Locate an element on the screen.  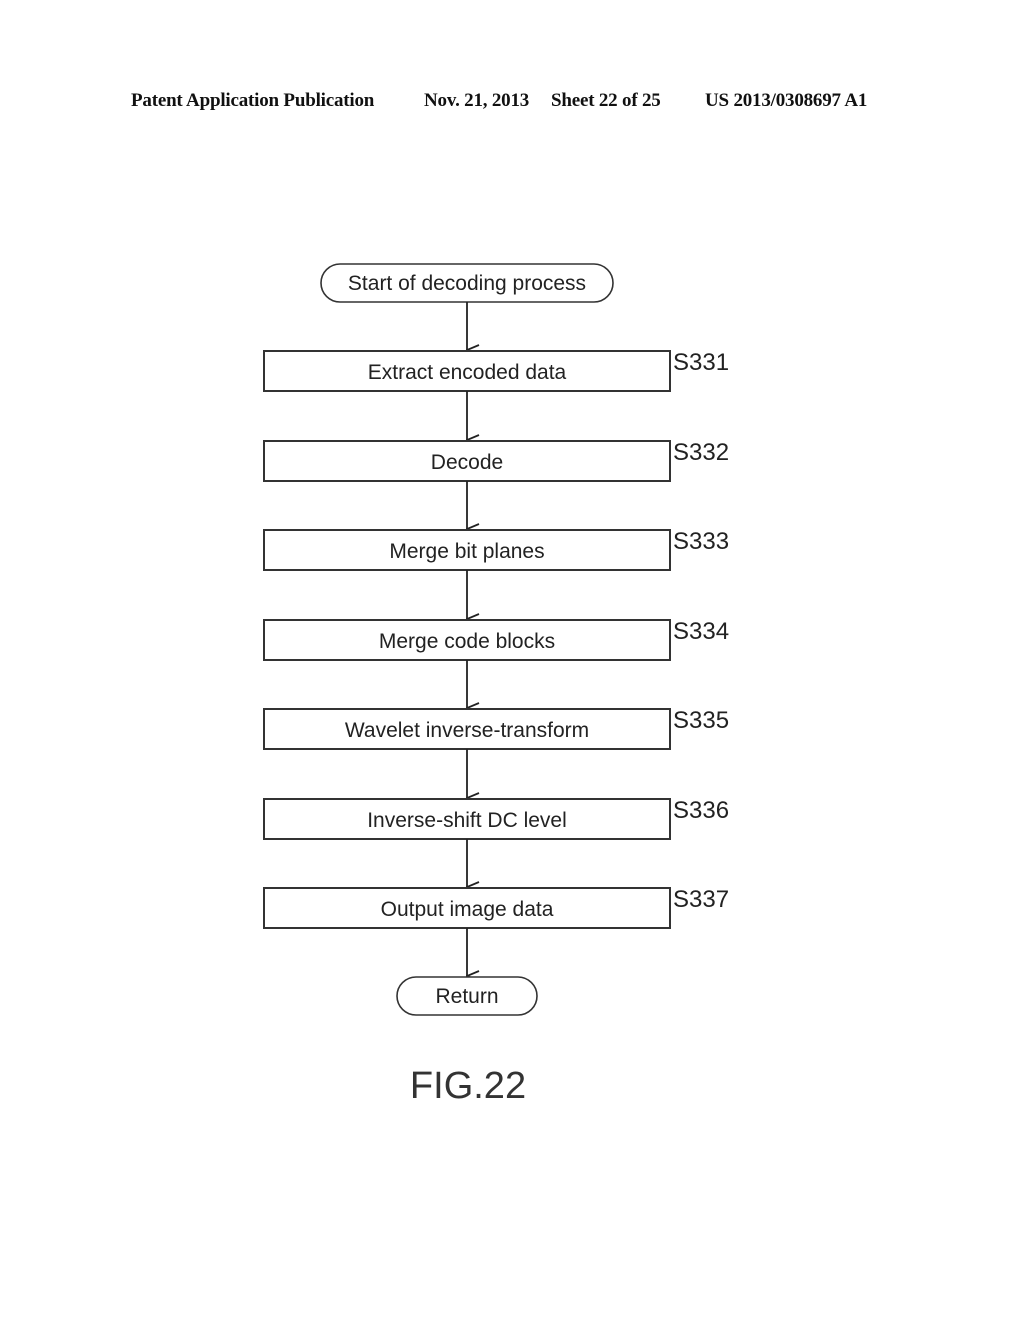
return-terminal-label: Return is located at coordinates (466, 996).